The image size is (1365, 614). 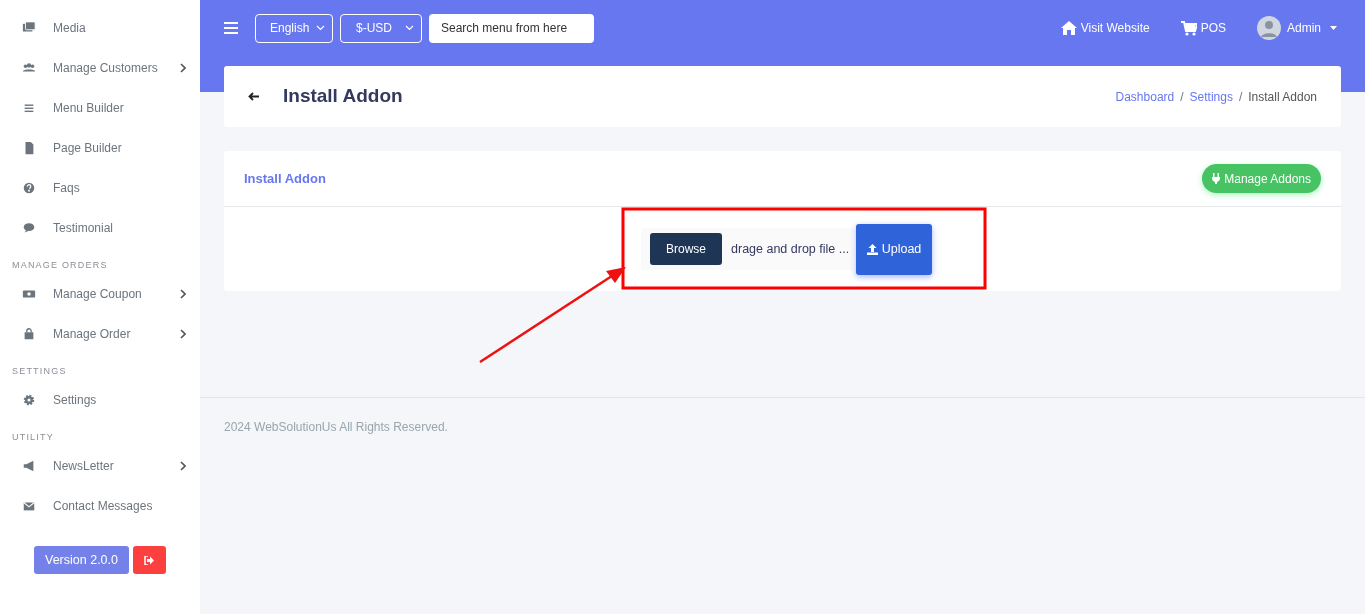 What do you see at coordinates (100, 334) in the screenshot?
I see `sidebar-item: Manage Order` at bounding box center [100, 334].